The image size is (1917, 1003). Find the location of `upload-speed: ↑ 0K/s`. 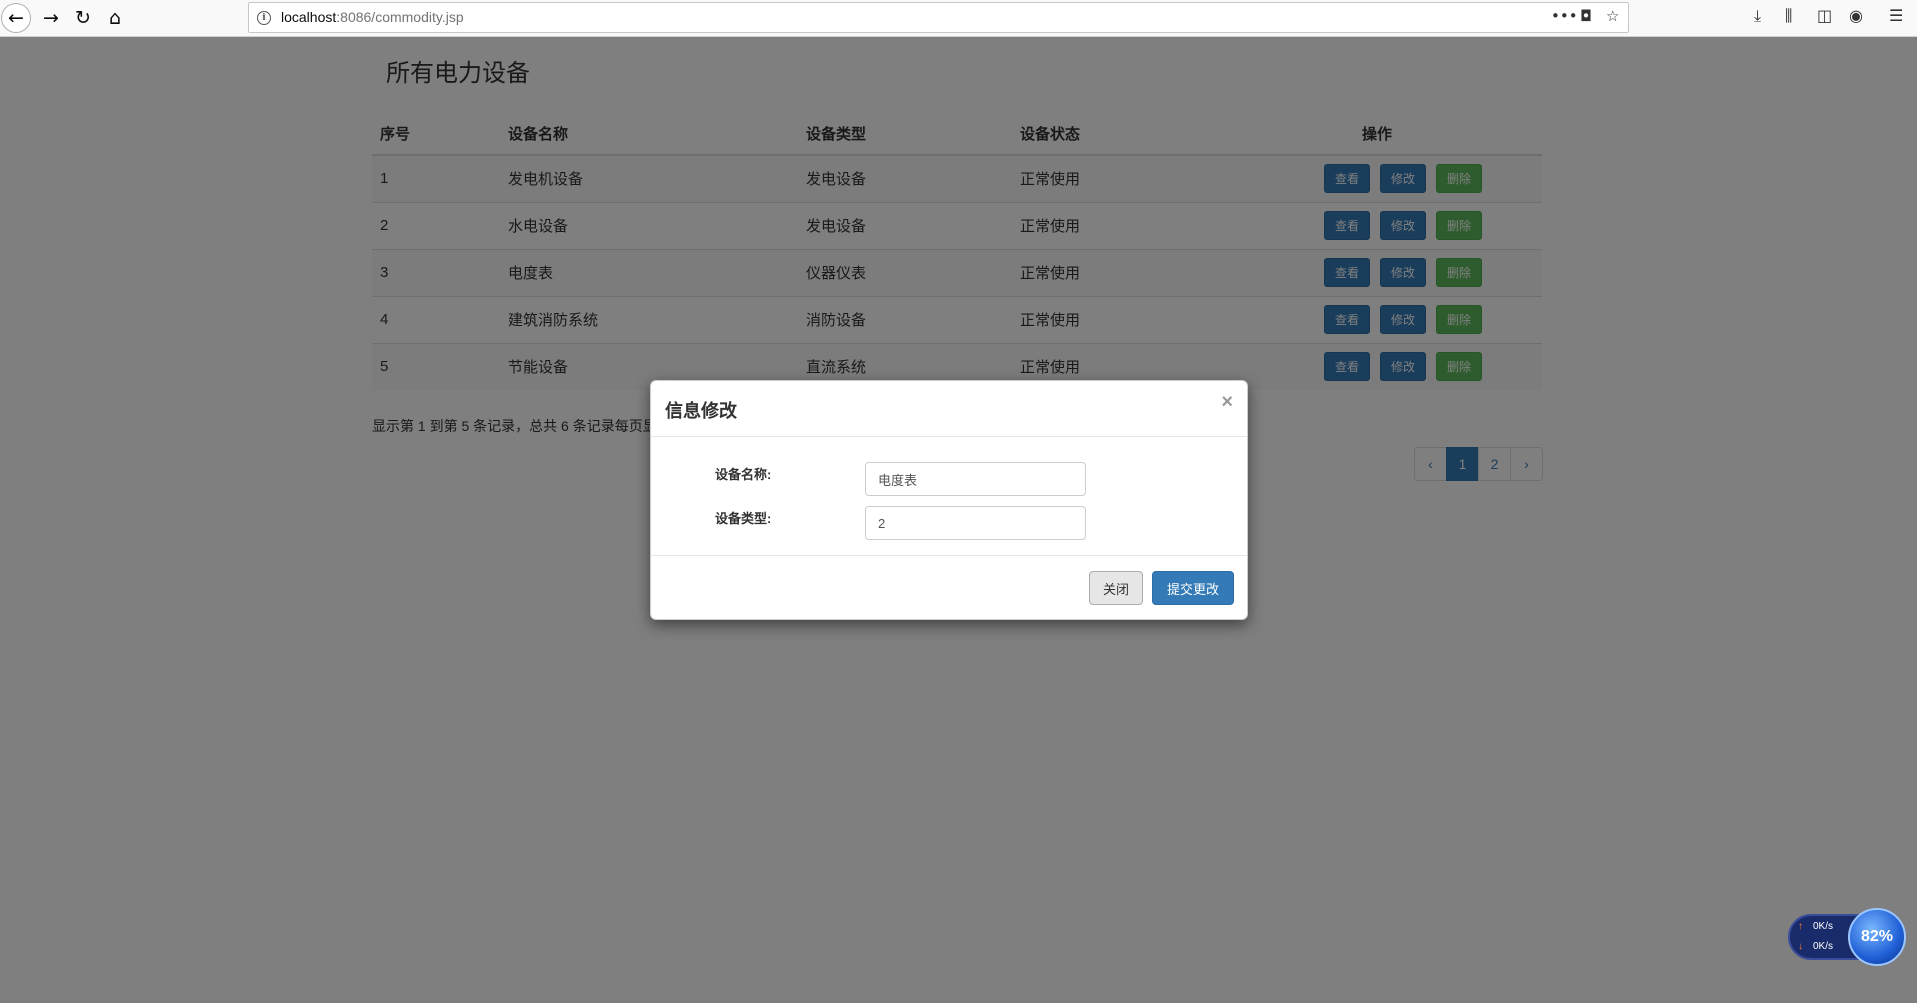

upload-speed: ↑ 0K/s is located at coordinates (1816, 926).